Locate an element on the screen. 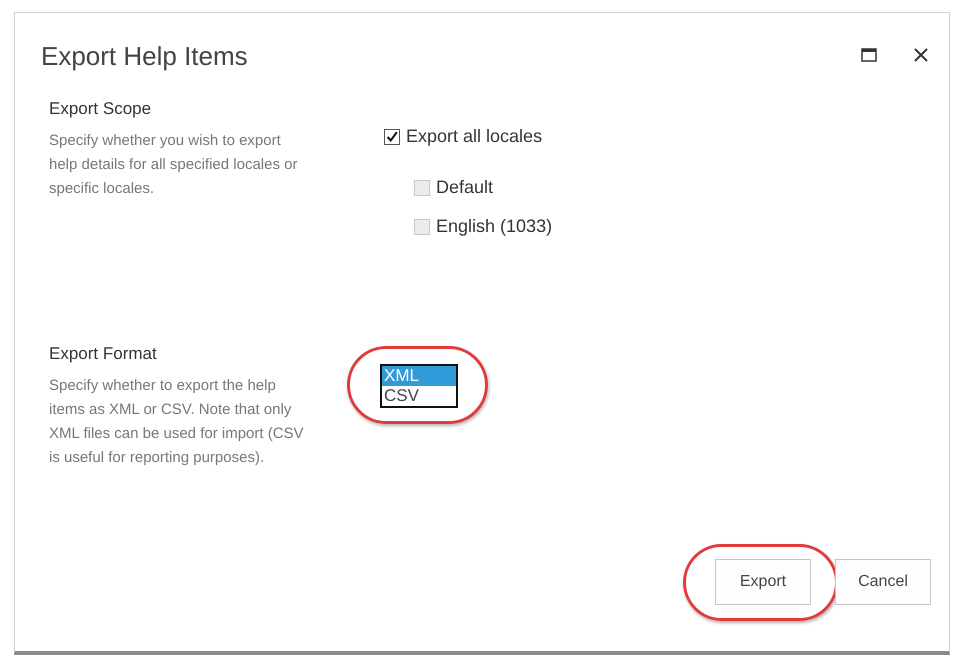 The image size is (963, 660). close-icon is located at coordinates (921, 55).